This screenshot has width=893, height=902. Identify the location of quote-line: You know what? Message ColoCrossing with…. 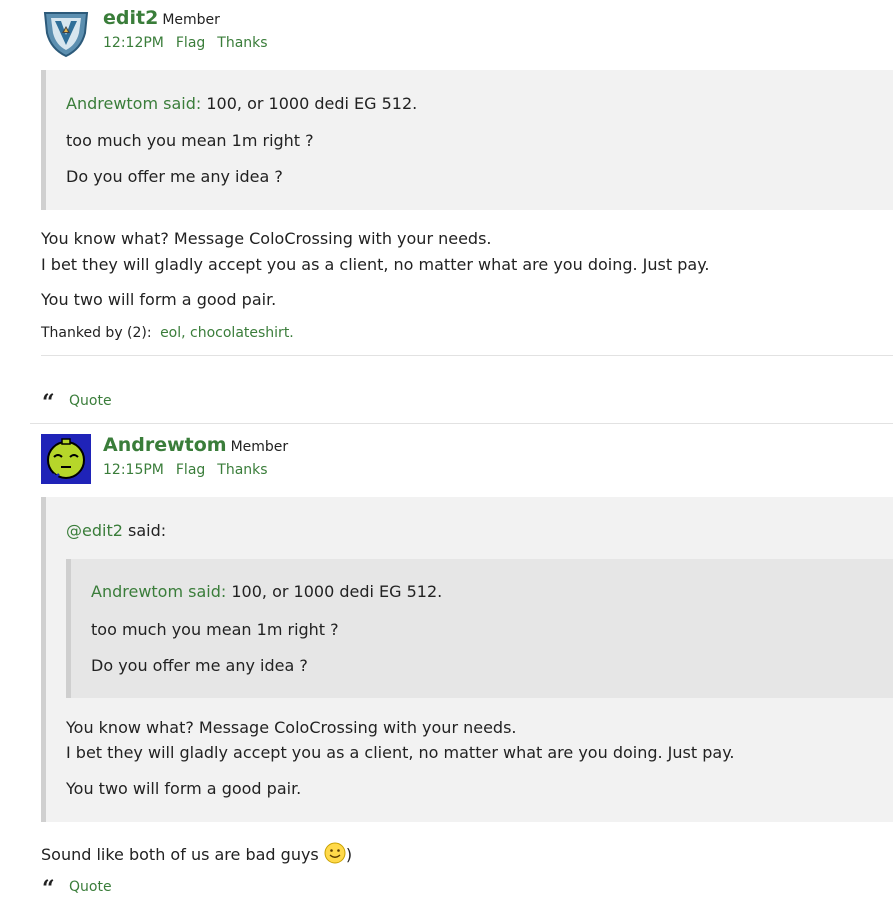
(291, 727).